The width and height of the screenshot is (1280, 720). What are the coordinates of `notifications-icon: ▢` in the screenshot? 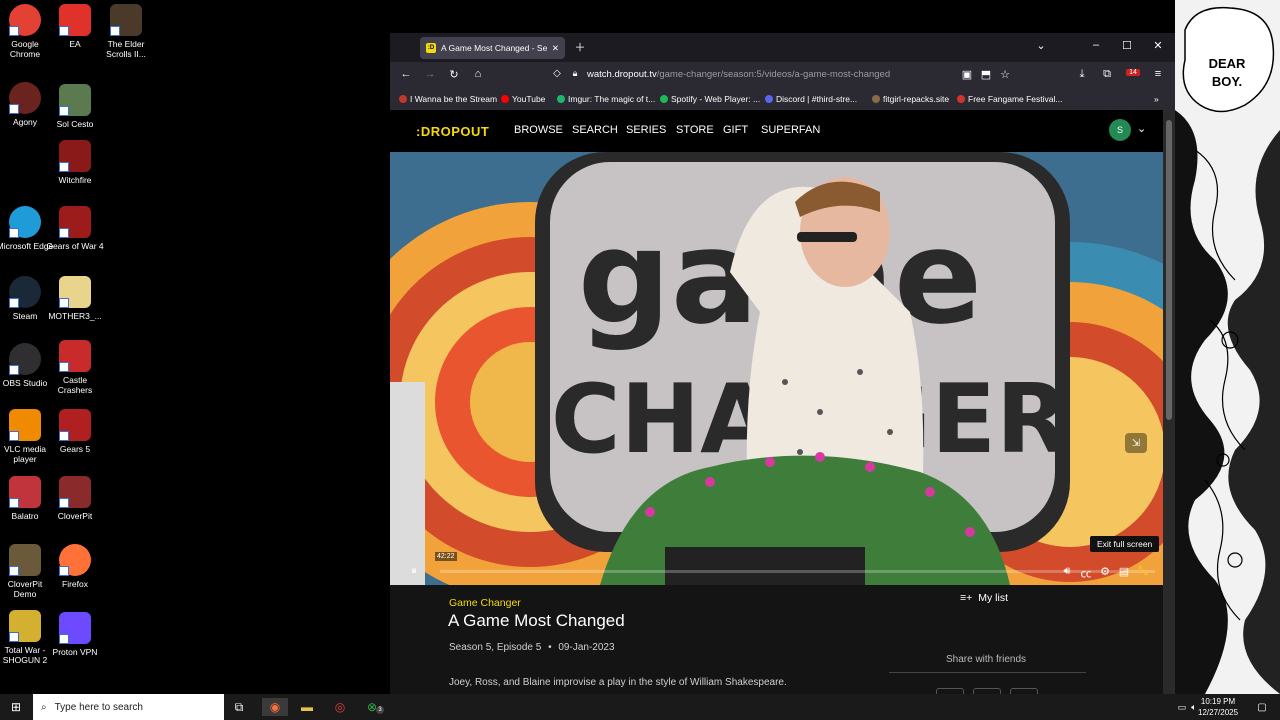 It's located at (1262, 707).